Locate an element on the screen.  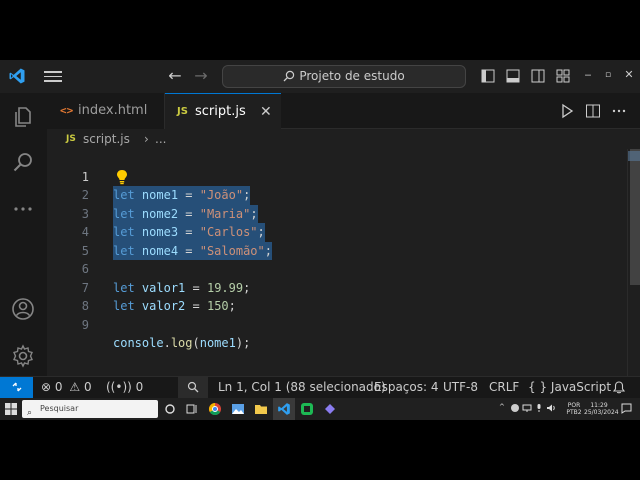
tab-index-html: <> index.html is located at coordinates (106, 111).